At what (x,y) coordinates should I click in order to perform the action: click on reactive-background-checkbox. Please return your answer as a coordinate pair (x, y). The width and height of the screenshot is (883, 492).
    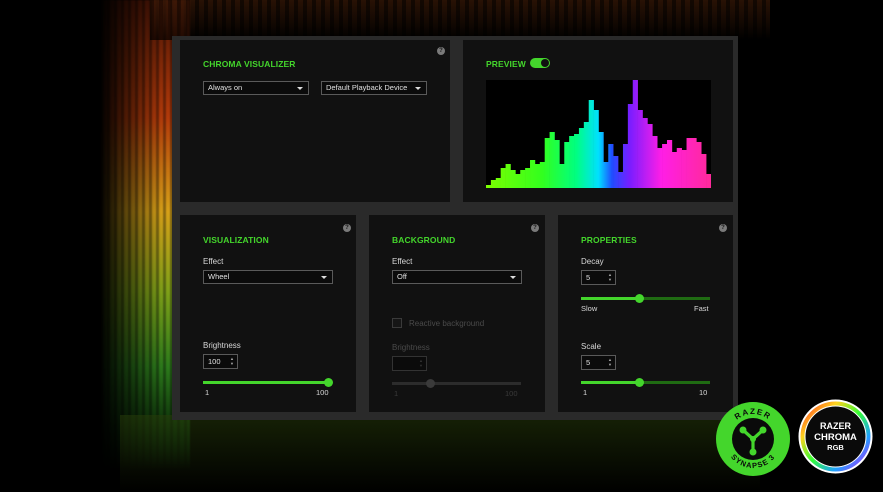
    Looking at the image, I should click on (397, 323).